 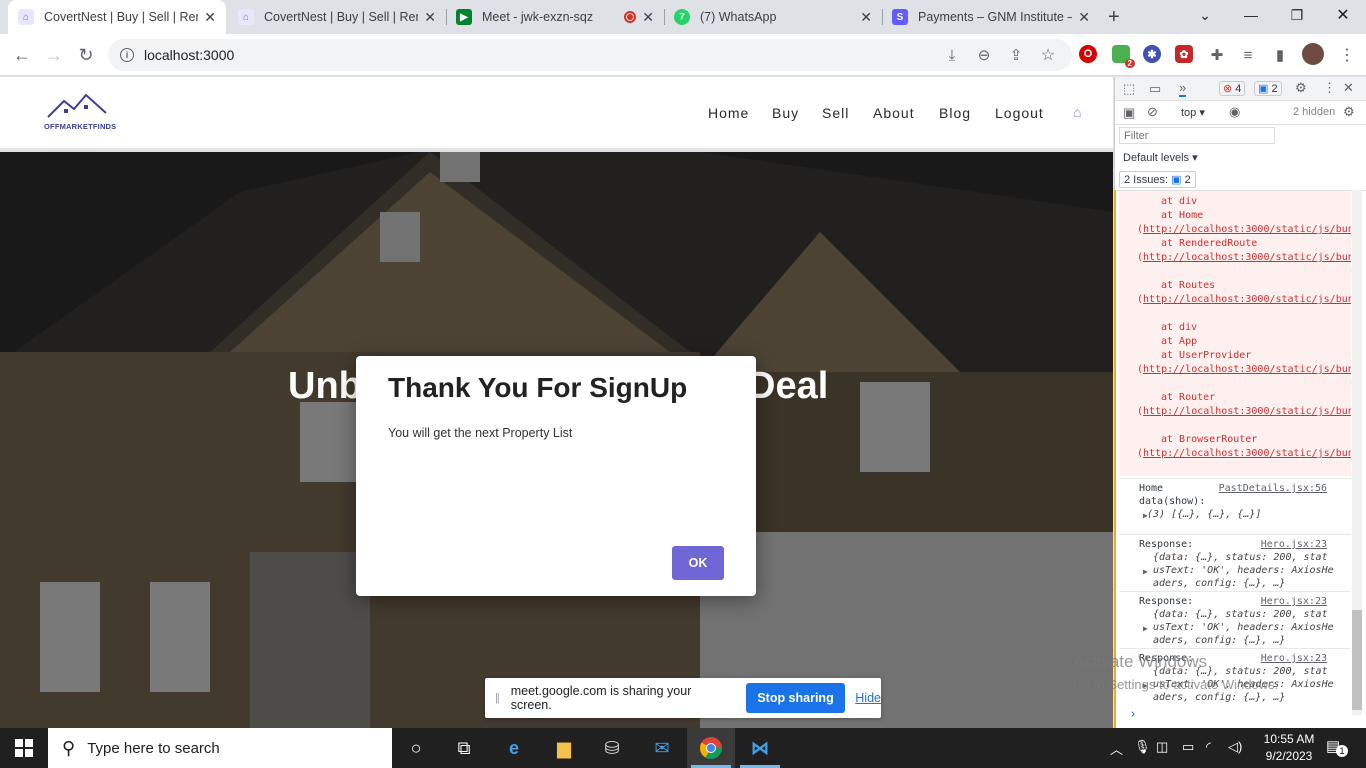 What do you see at coordinates (1157, 179) in the screenshot?
I see `issues-link: 2 Issues: ▣ 2` at bounding box center [1157, 179].